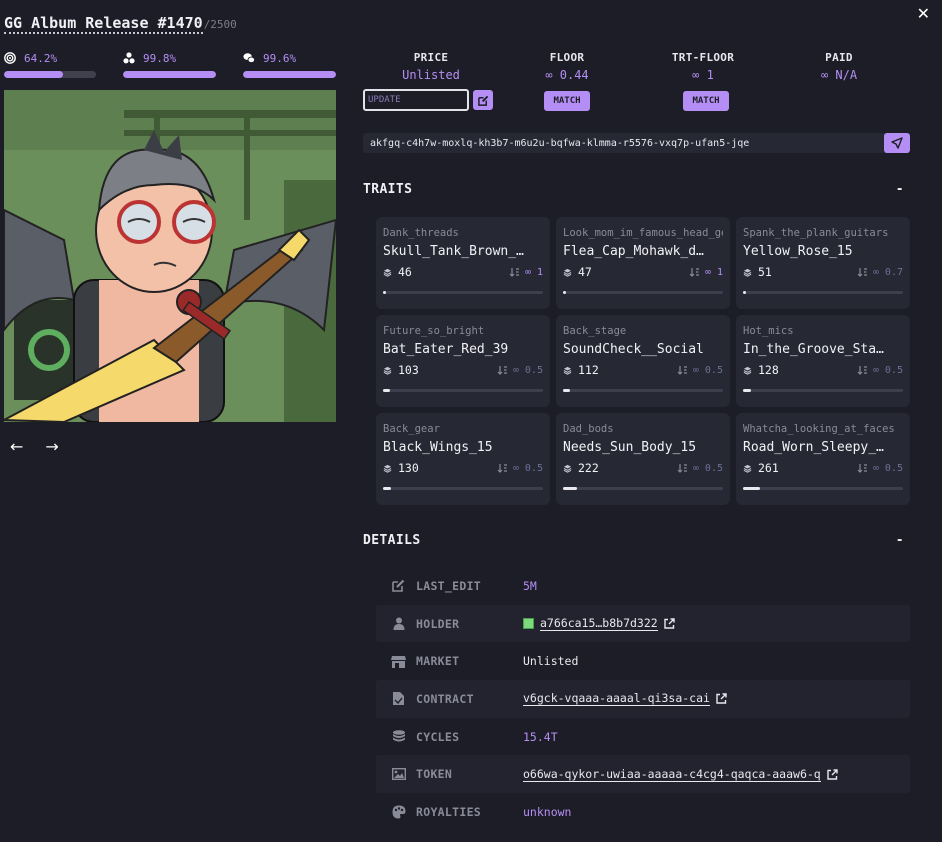 The image size is (942, 842). I want to click on detail-row-cycles: CYCLES 15.4T, so click(643, 737).